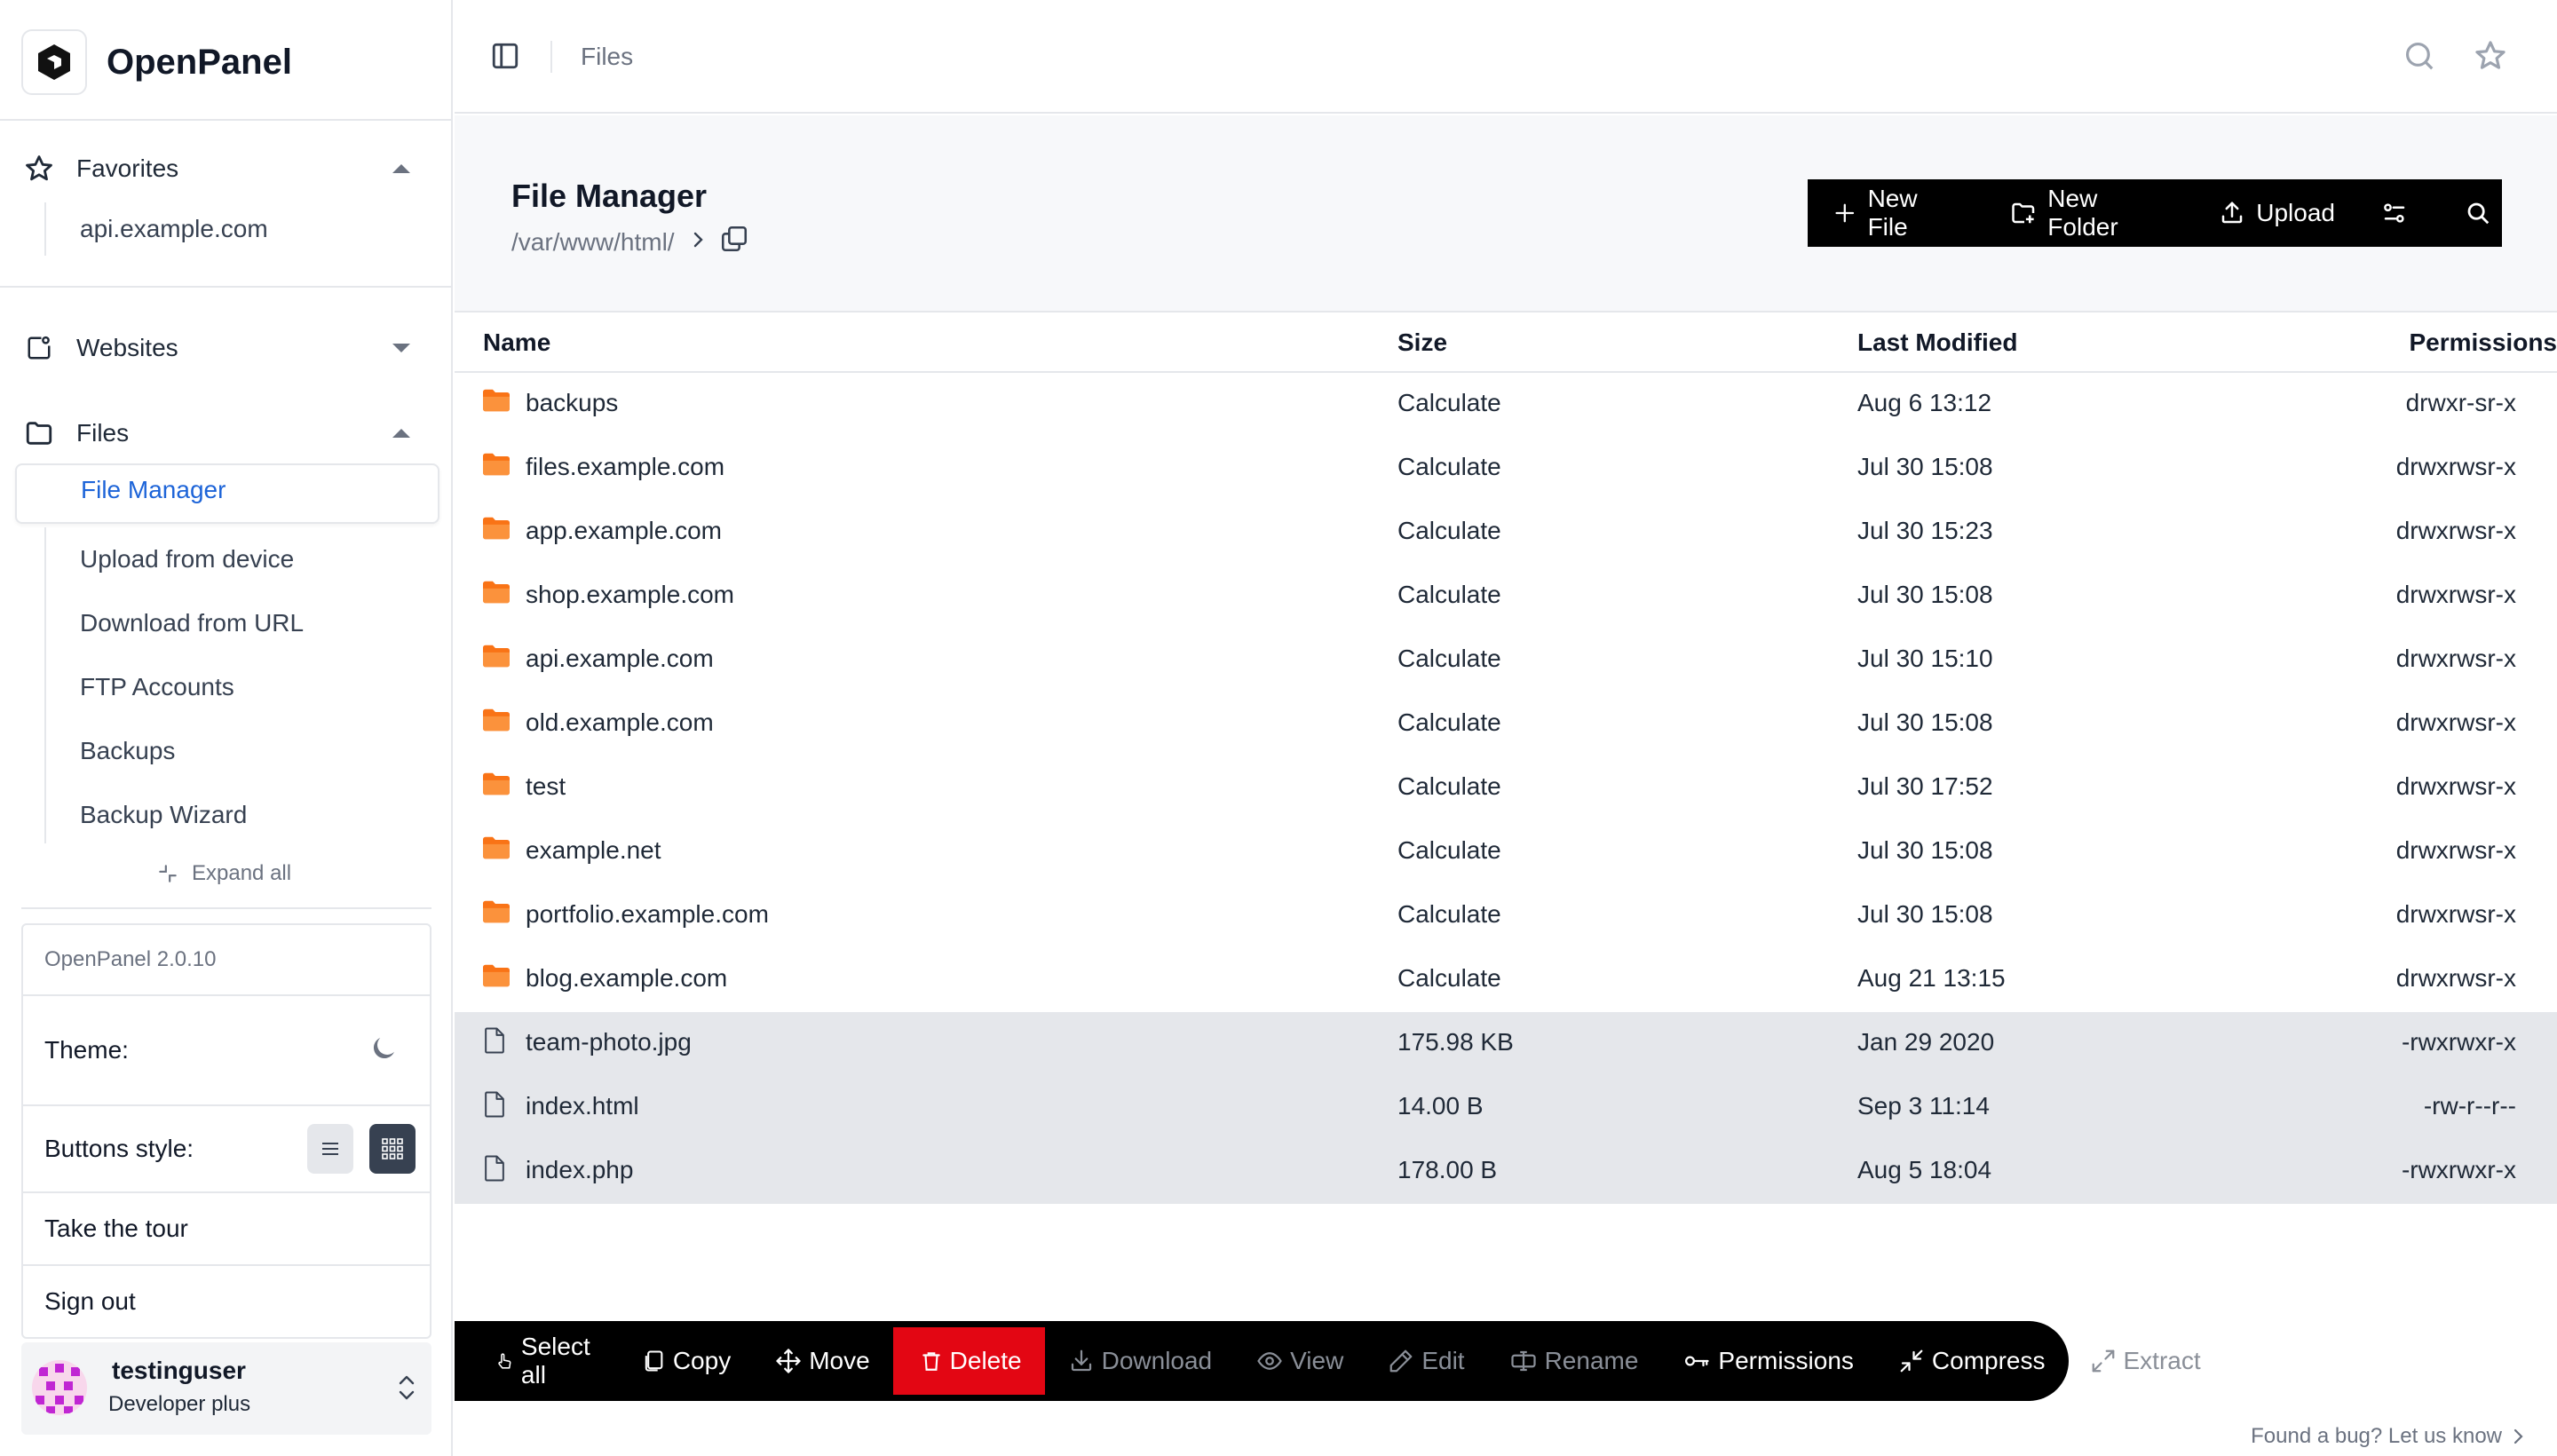 This screenshot has width=2557, height=1456. I want to click on star-icon, so click(2490, 58).